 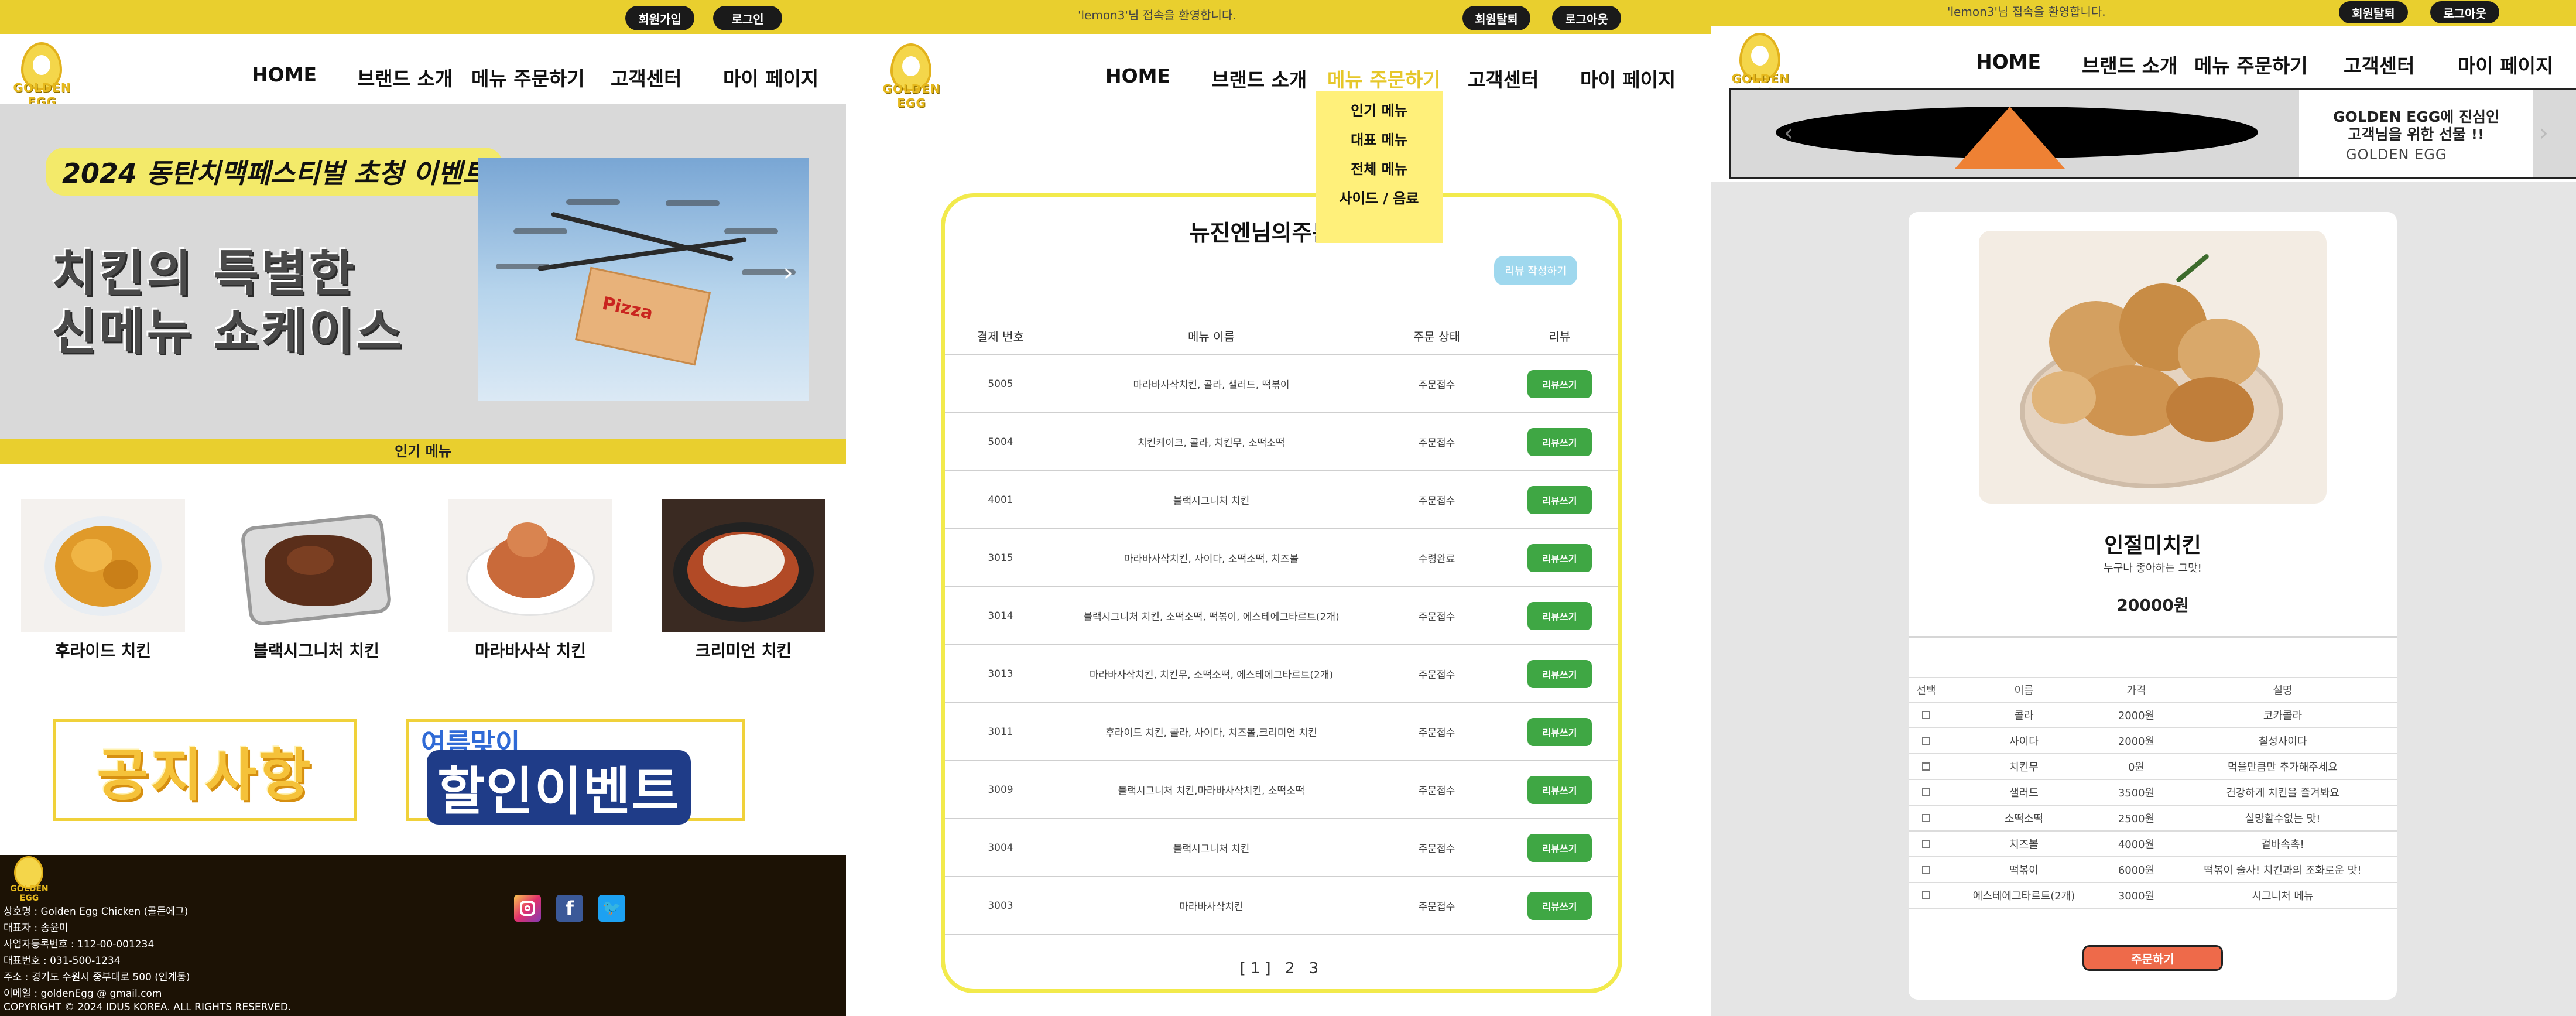 I want to click on slider-prev-icon: ‹, so click(x=1788, y=132).